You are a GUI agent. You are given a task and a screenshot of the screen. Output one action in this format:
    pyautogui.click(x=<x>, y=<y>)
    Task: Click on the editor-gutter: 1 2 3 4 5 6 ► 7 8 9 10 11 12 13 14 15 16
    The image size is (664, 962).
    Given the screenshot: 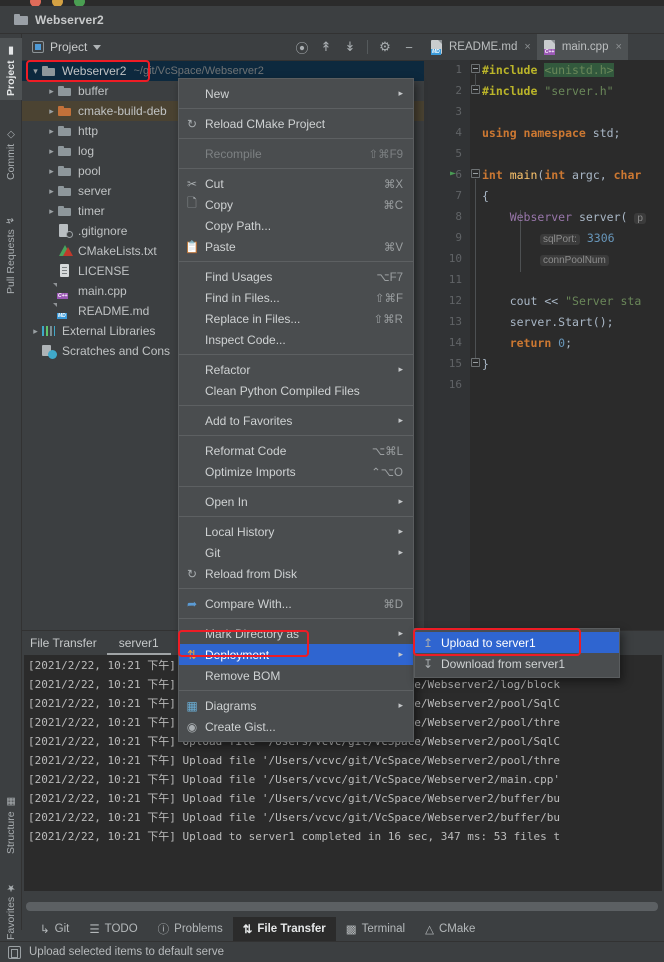 What is the action you would take?
    pyautogui.click(x=447, y=345)
    